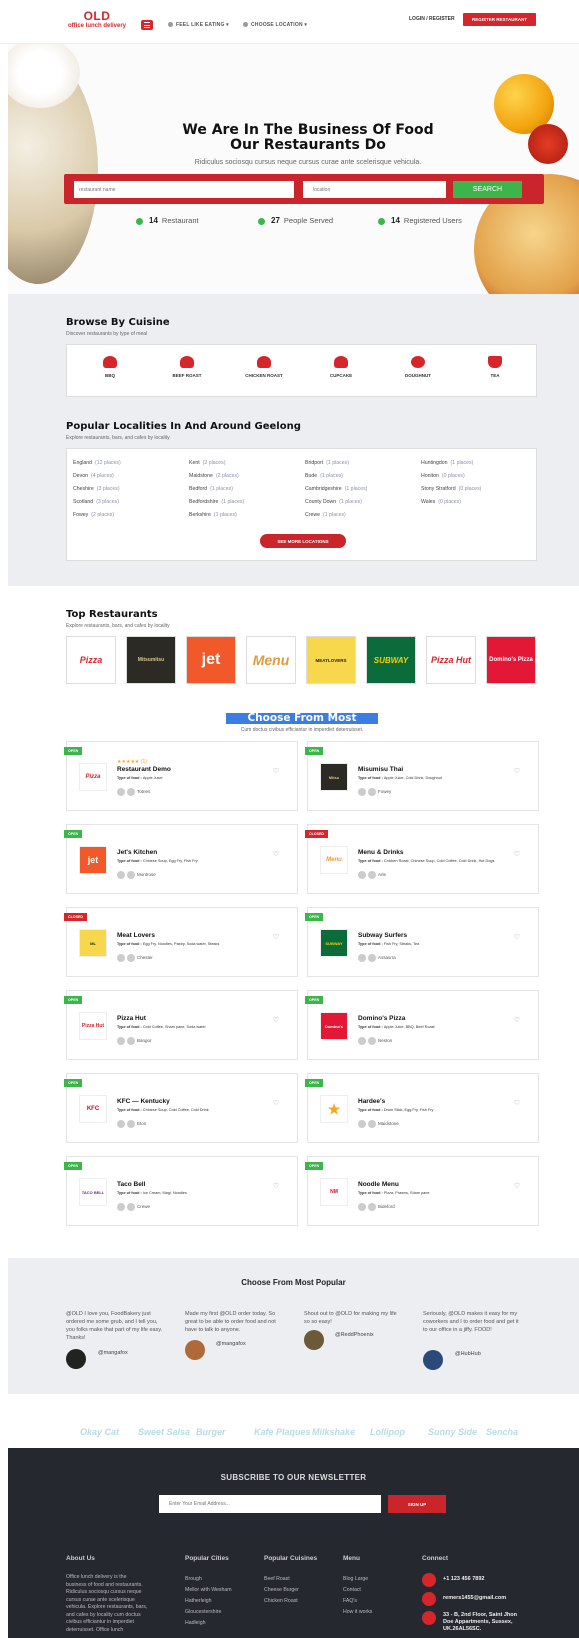 The width and height of the screenshot is (579, 1638). I want to click on locality-link: County Down (1 places), so click(333, 502).